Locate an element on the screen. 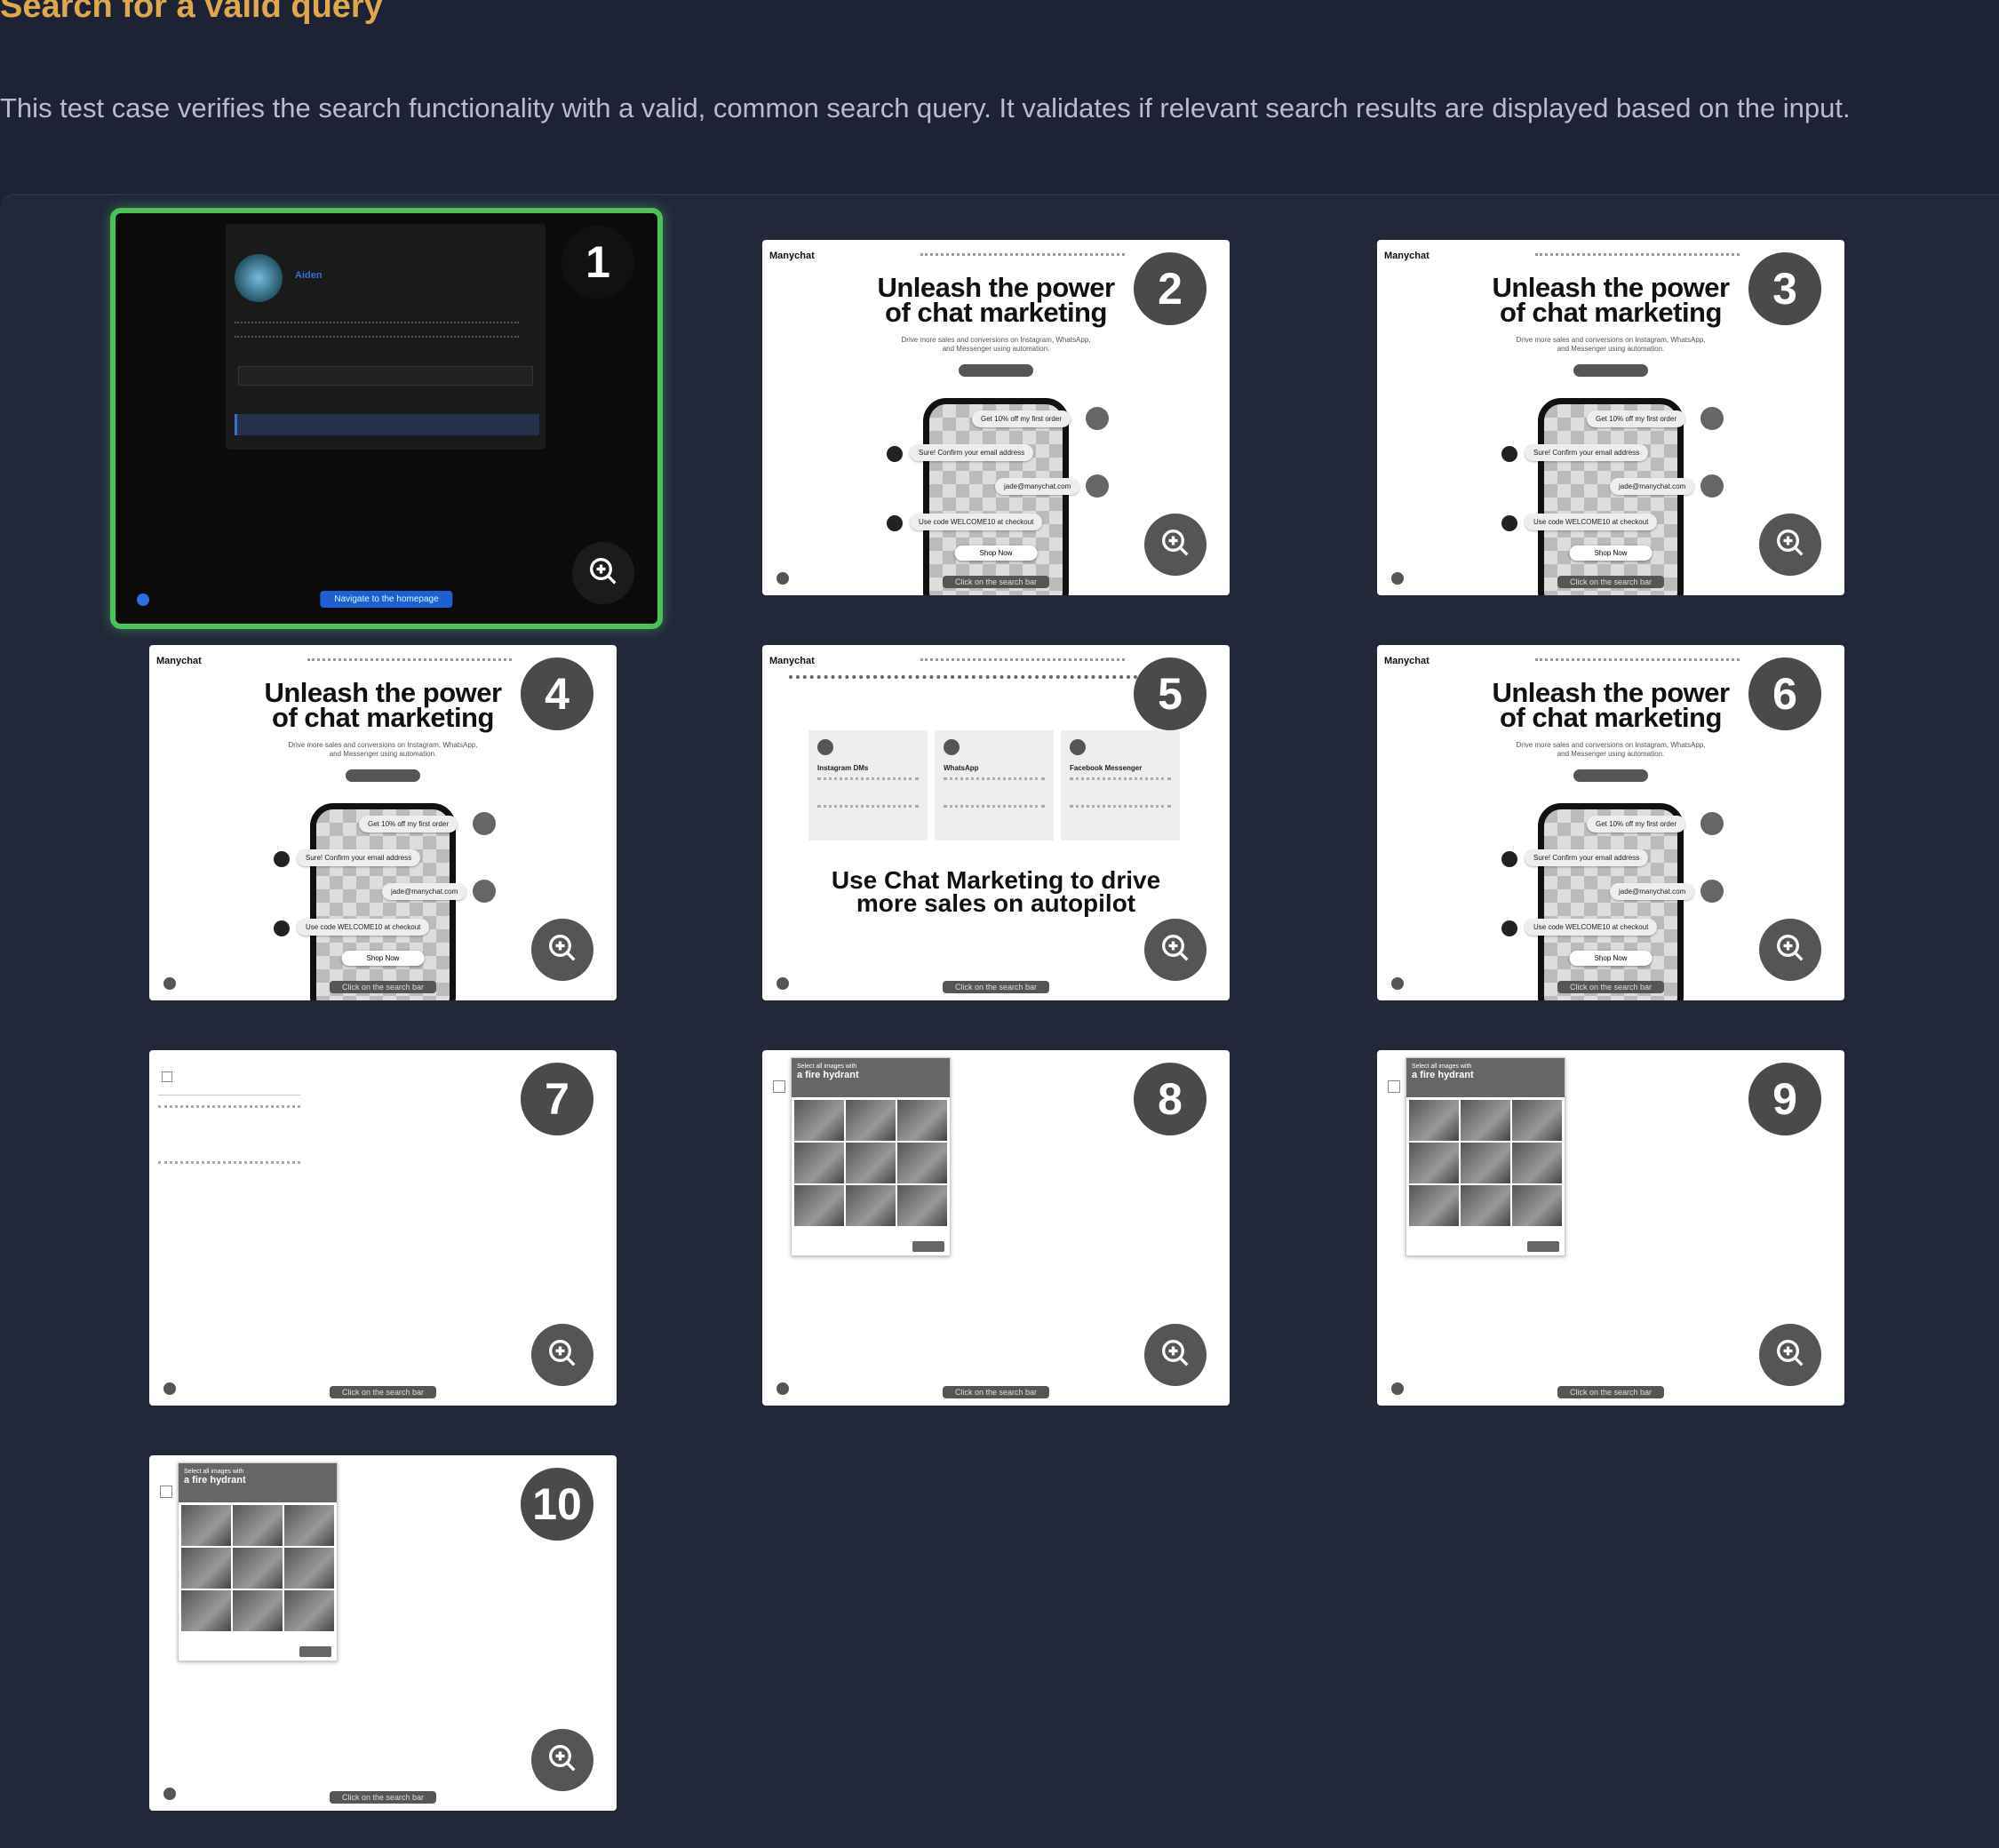 This screenshot has height=1848, width=1999. step-number-badge: 4 is located at coordinates (557, 693).